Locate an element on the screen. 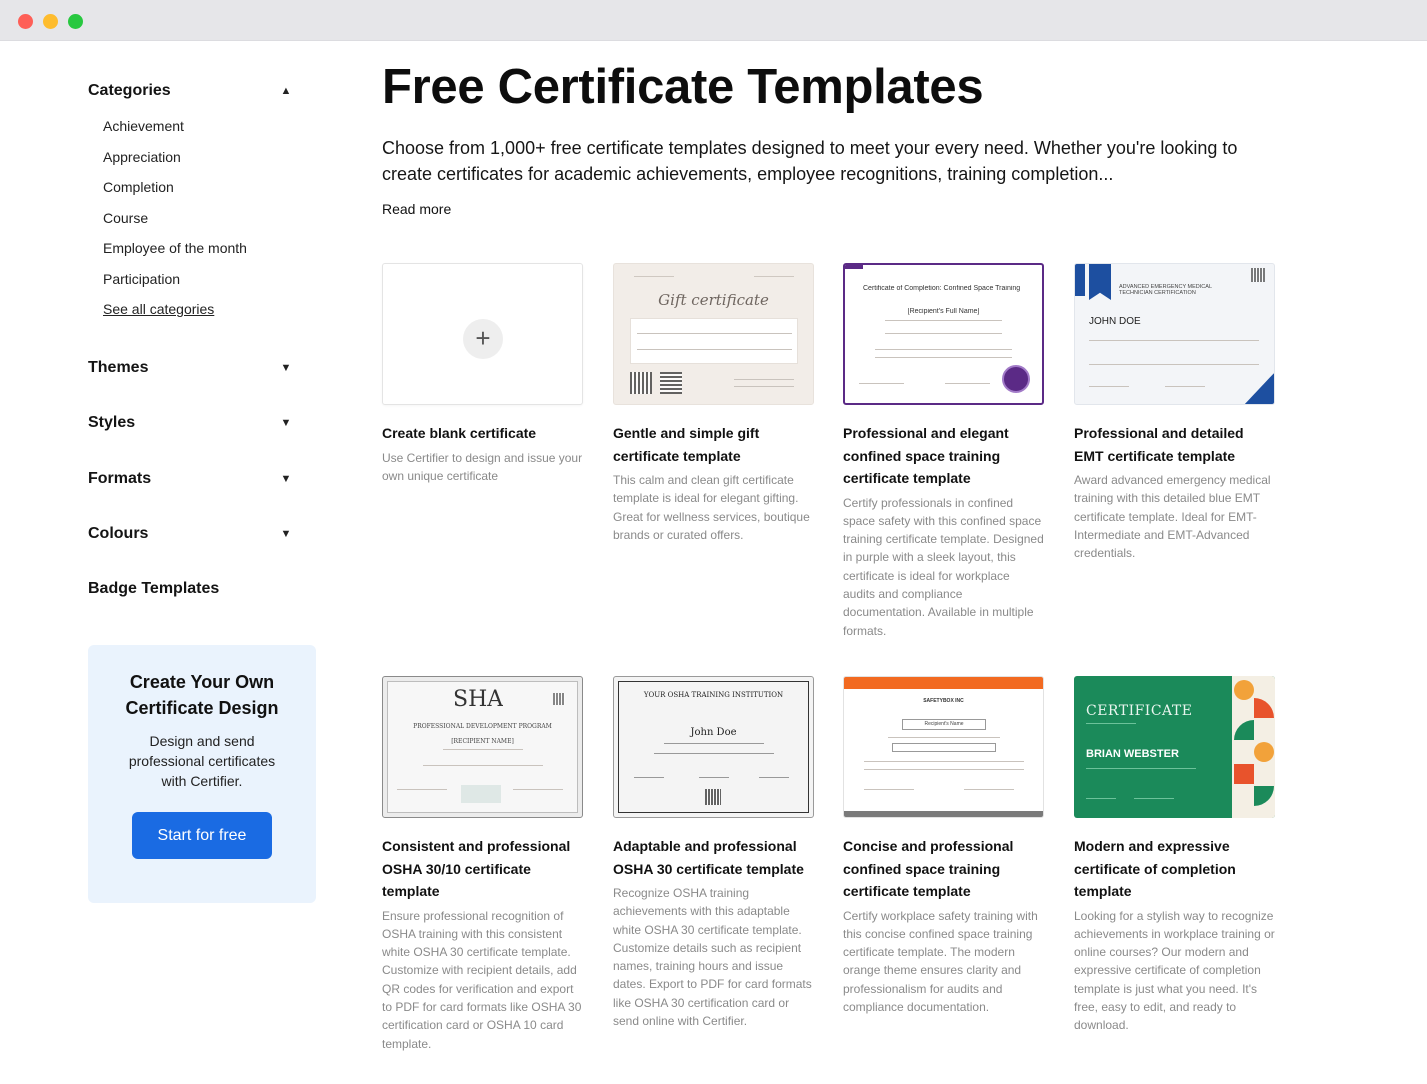  thumb-logo-text: SHA is located at coordinates (478, 699).